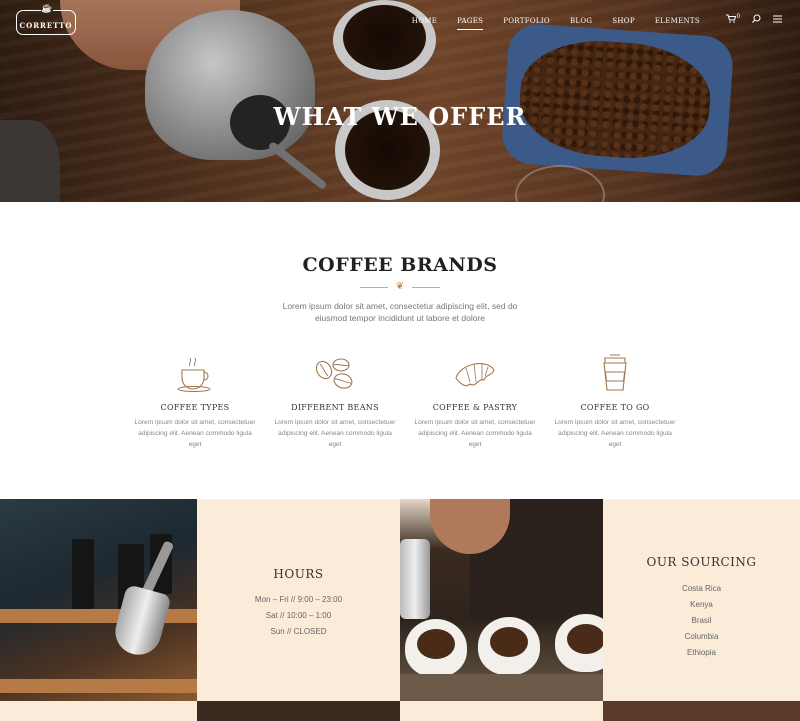  What do you see at coordinates (475, 407) in the screenshot?
I see `feature-title: COFFEE & PASTRY` at bounding box center [475, 407].